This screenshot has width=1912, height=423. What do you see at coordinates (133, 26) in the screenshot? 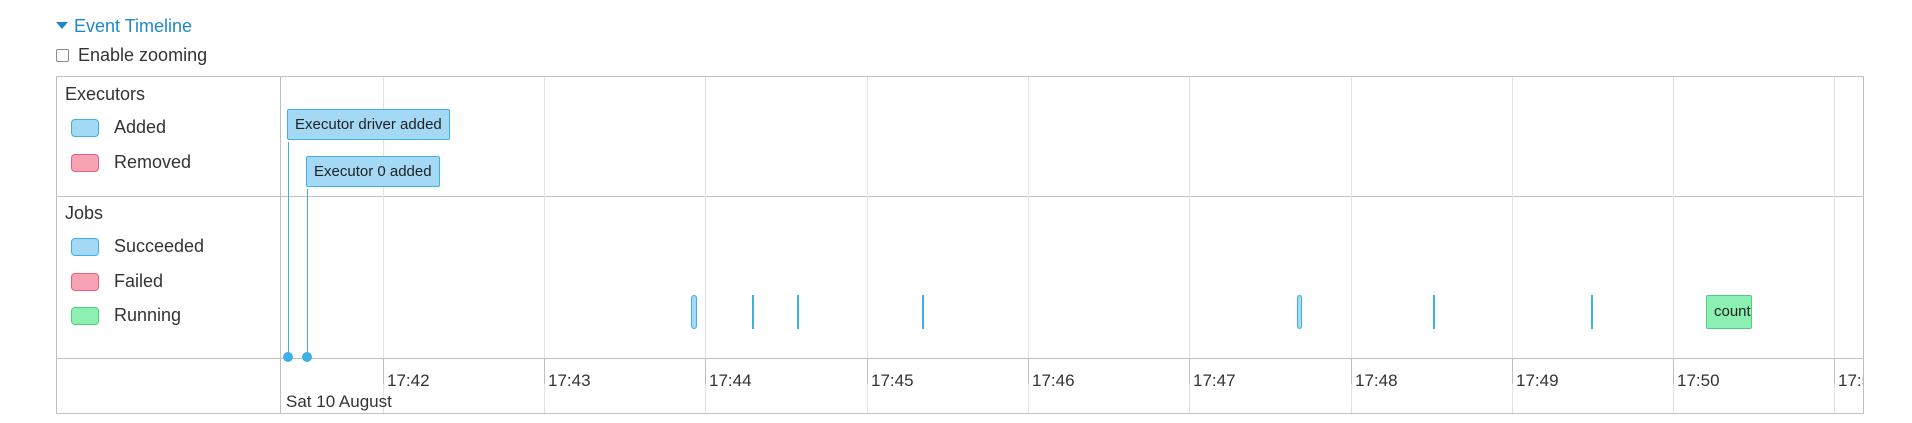
I see `event-timeline-title: Event Timeline` at bounding box center [133, 26].